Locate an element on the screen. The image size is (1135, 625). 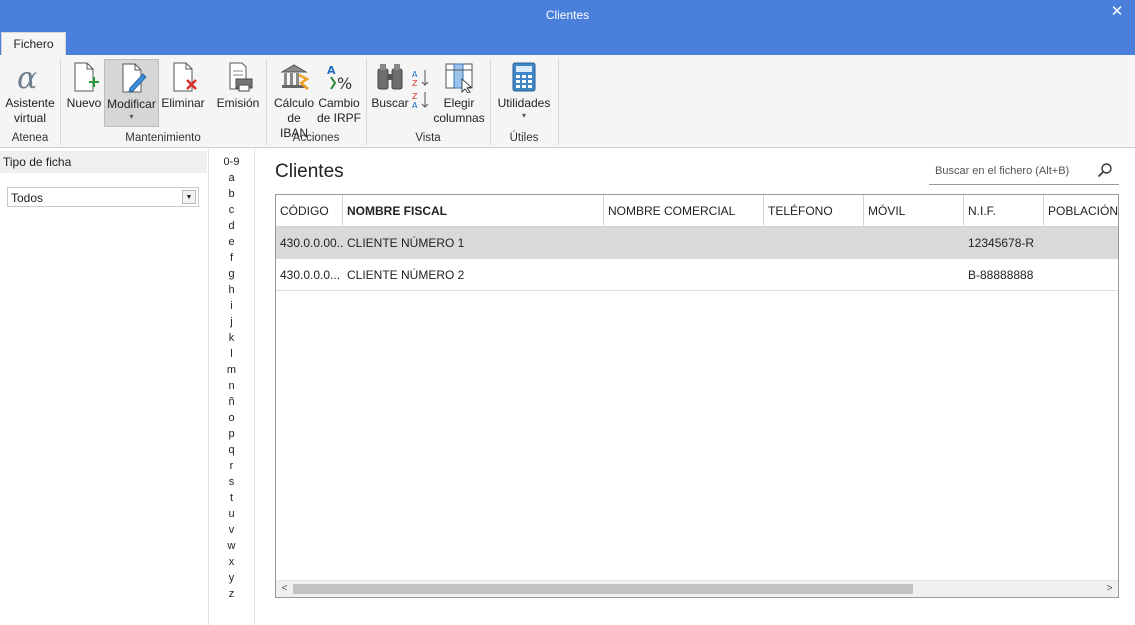
search-input: Buscar en el fichero (Alt+B) is located at coordinates (1024, 172).